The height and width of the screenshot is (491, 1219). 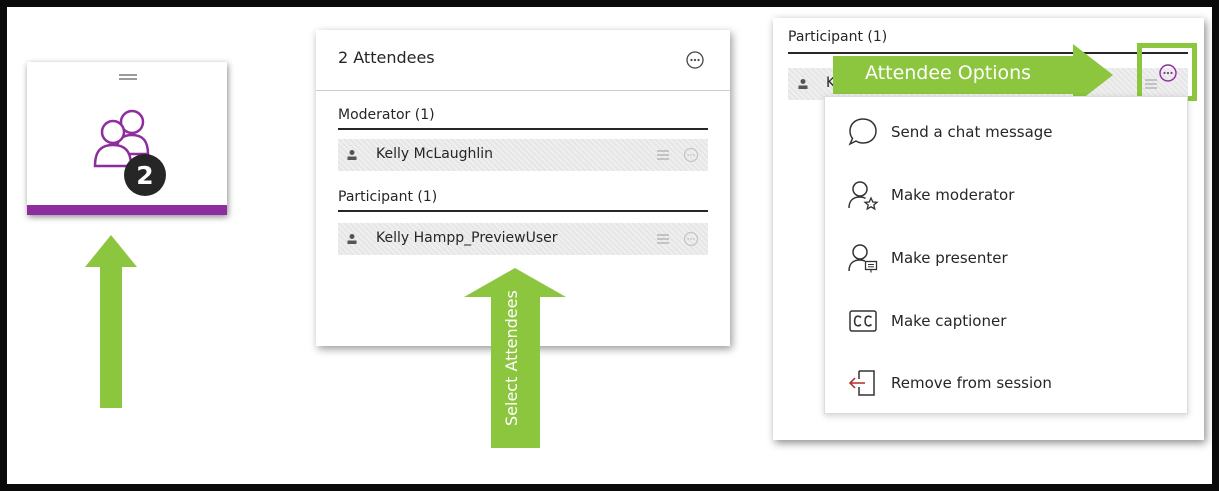 I want to click on person-star-icon, so click(x=863, y=196).